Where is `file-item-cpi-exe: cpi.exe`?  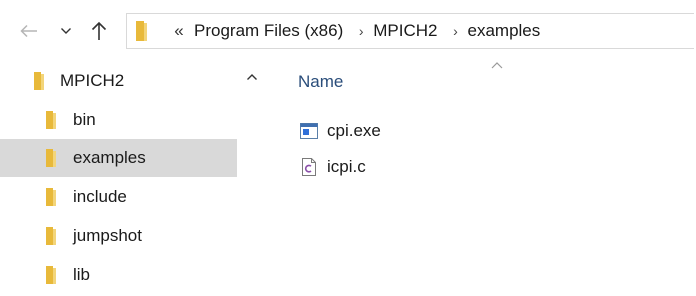 file-item-cpi-exe: cpi.exe is located at coordinates (400, 131).